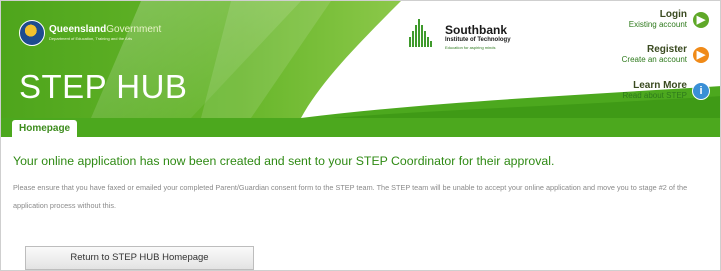  I want to click on learn-more-link: Learn More Read about STEP i, so click(666, 90).